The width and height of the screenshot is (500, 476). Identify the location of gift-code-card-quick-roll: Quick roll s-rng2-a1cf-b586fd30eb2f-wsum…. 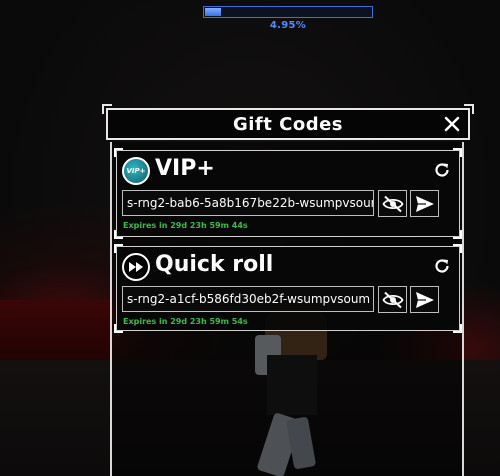
(288, 288).